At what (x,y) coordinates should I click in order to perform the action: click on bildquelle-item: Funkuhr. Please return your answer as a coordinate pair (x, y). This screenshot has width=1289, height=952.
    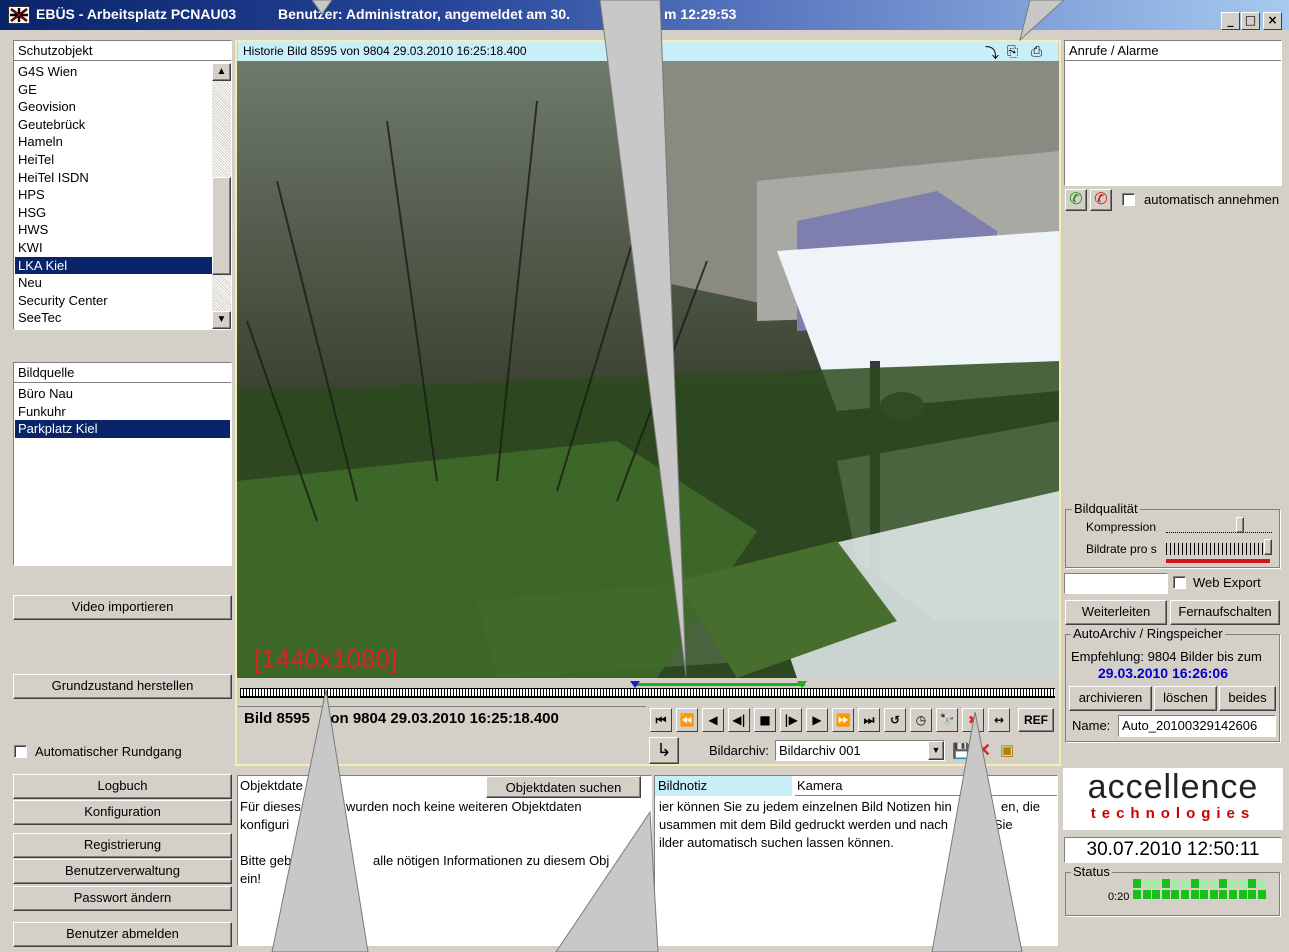
    Looking at the image, I should click on (122, 412).